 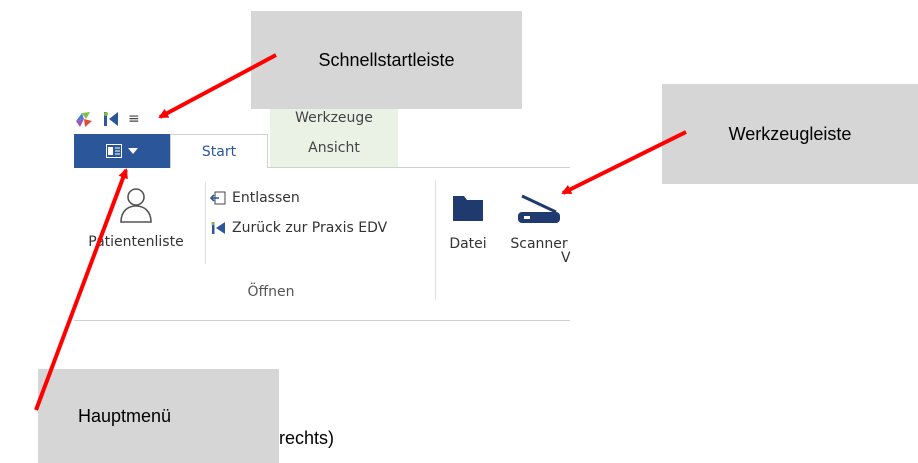 What do you see at coordinates (624, 162) in the screenshot?
I see `arrow-werkzeugleiste` at bounding box center [624, 162].